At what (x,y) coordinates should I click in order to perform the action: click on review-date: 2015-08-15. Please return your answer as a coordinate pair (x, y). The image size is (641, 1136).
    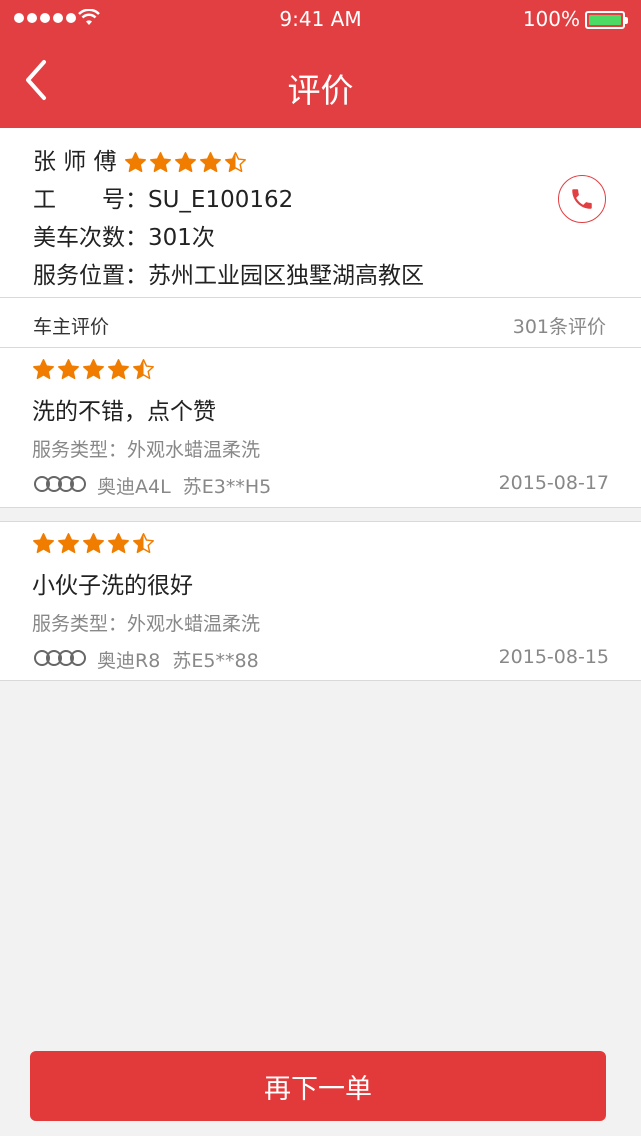
    Looking at the image, I should click on (553, 657).